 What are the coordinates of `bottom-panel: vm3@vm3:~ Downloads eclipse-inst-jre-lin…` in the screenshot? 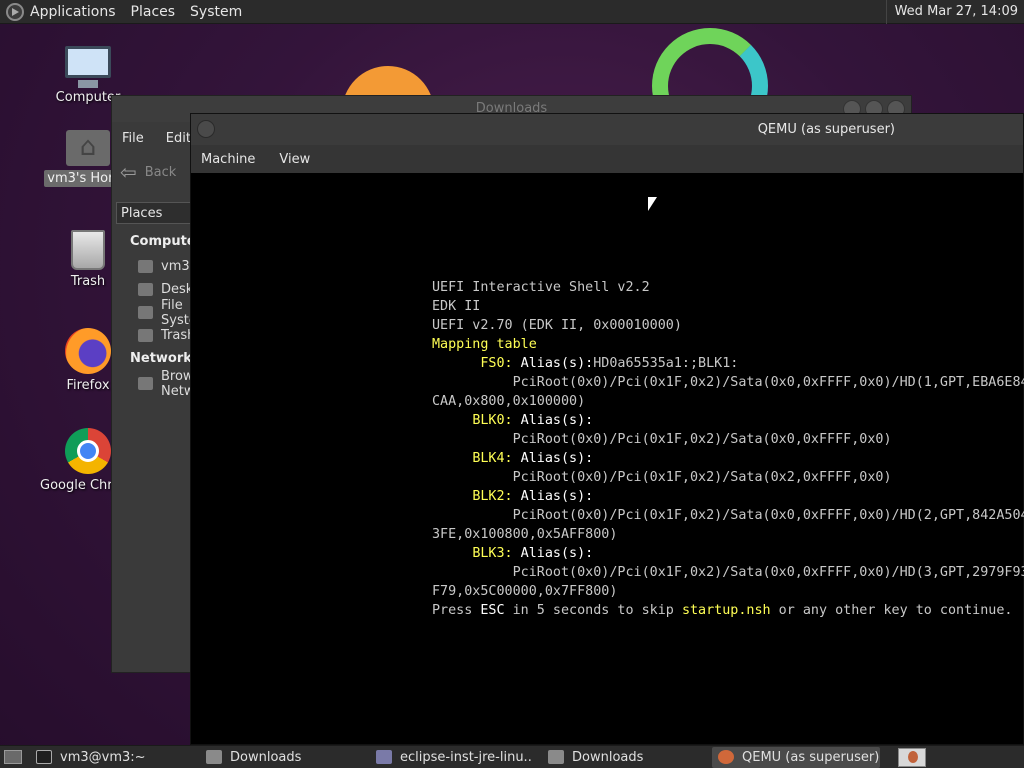 It's located at (512, 756).